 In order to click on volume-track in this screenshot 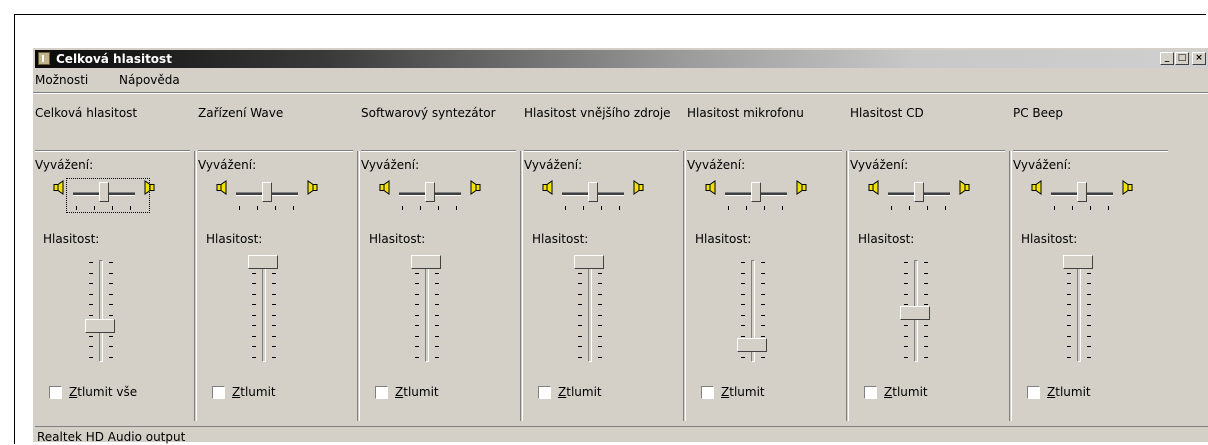, I will do `click(264, 311)`.